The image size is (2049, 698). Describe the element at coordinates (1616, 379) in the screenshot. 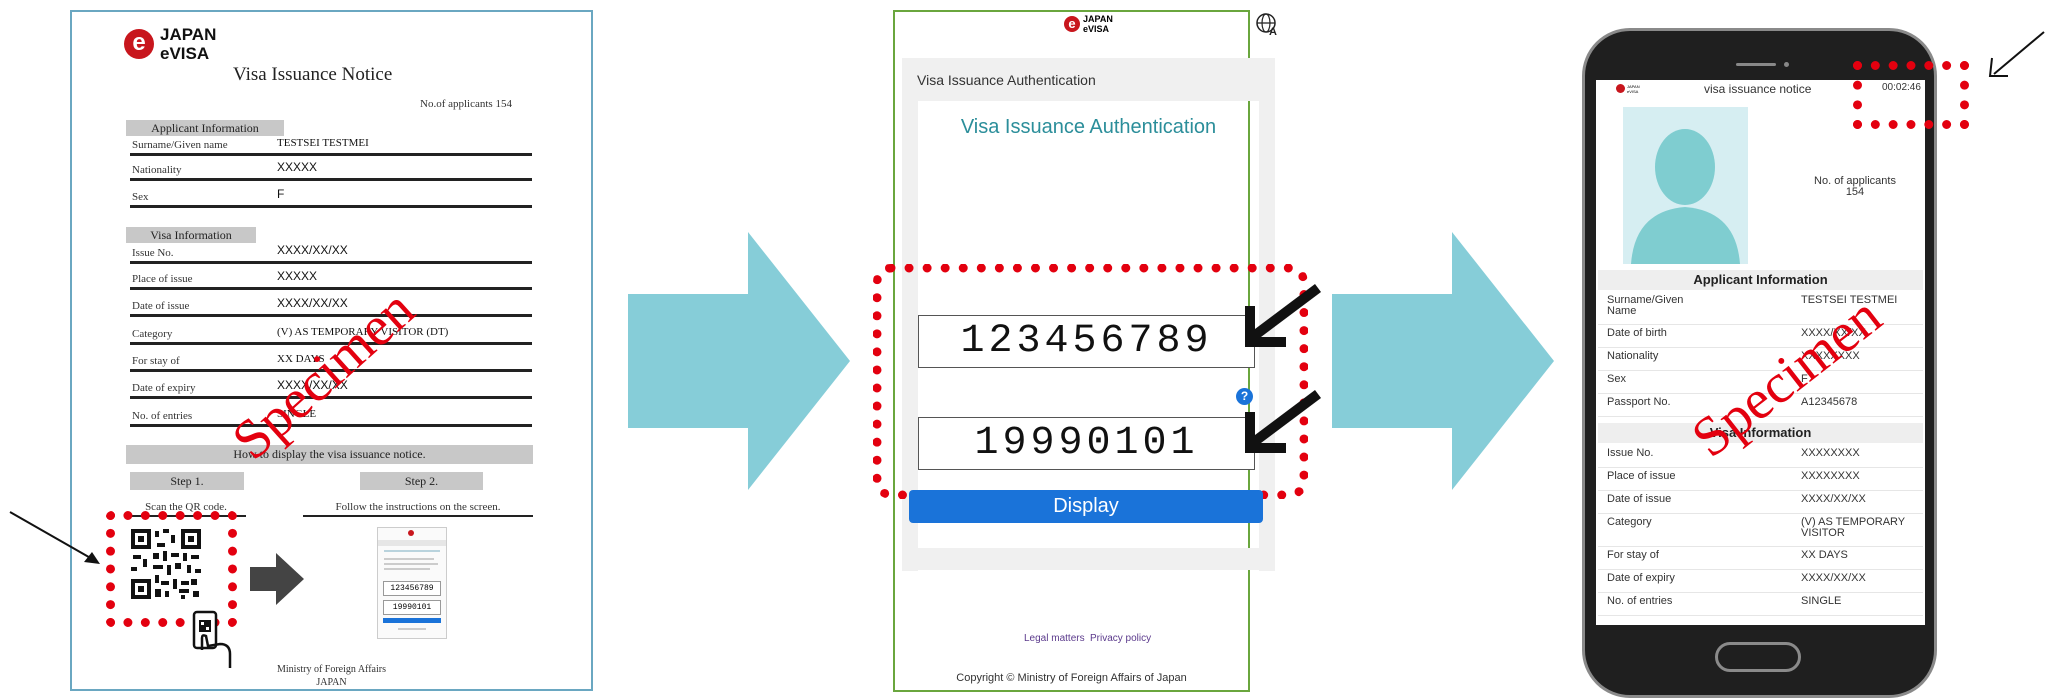

I see `notice-row-label: Sex` at that location.